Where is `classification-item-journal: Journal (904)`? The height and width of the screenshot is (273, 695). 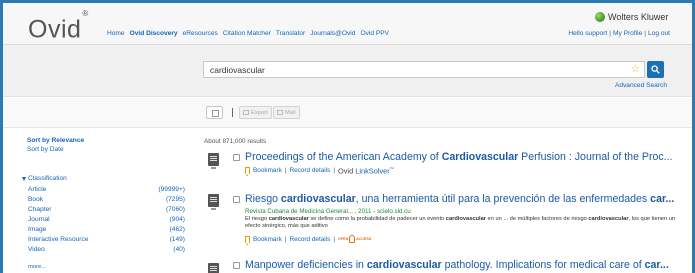
classification-item-journal: Journal (904) is located at coordinates (106, 219).